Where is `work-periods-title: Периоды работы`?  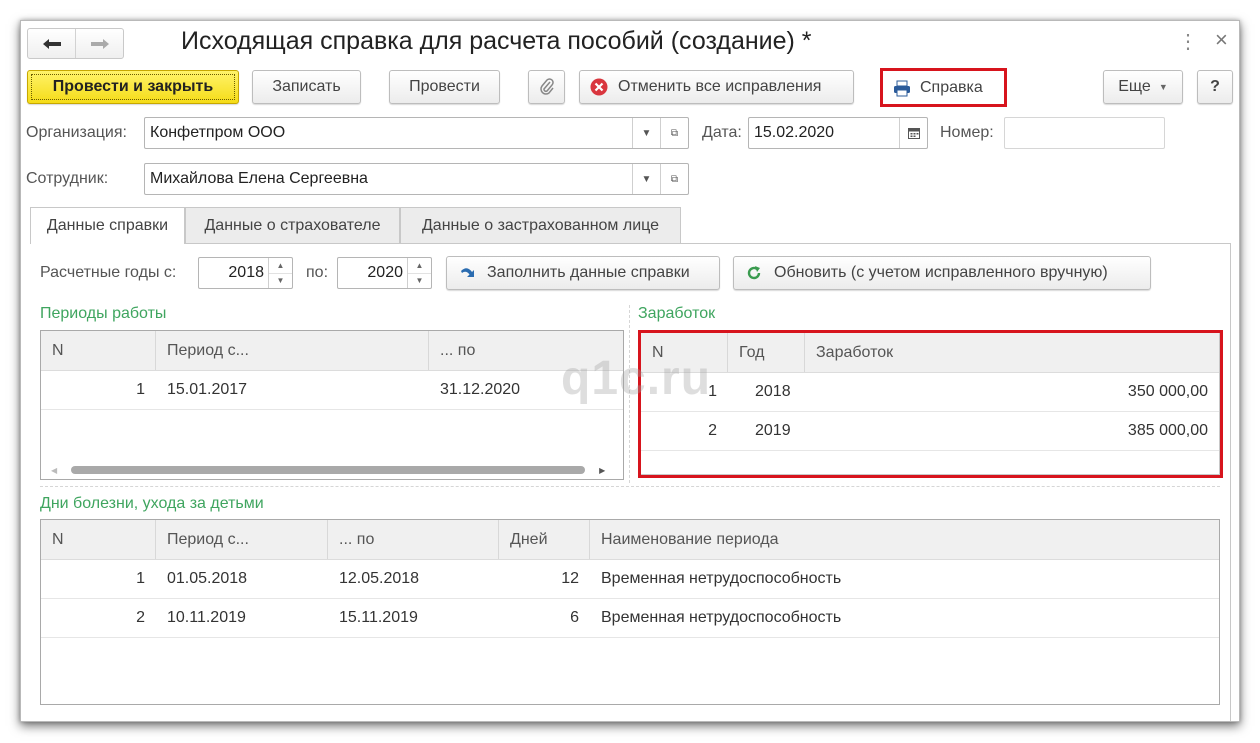
work-periods-title: Периоды работы is located at coordinates (103, 313).